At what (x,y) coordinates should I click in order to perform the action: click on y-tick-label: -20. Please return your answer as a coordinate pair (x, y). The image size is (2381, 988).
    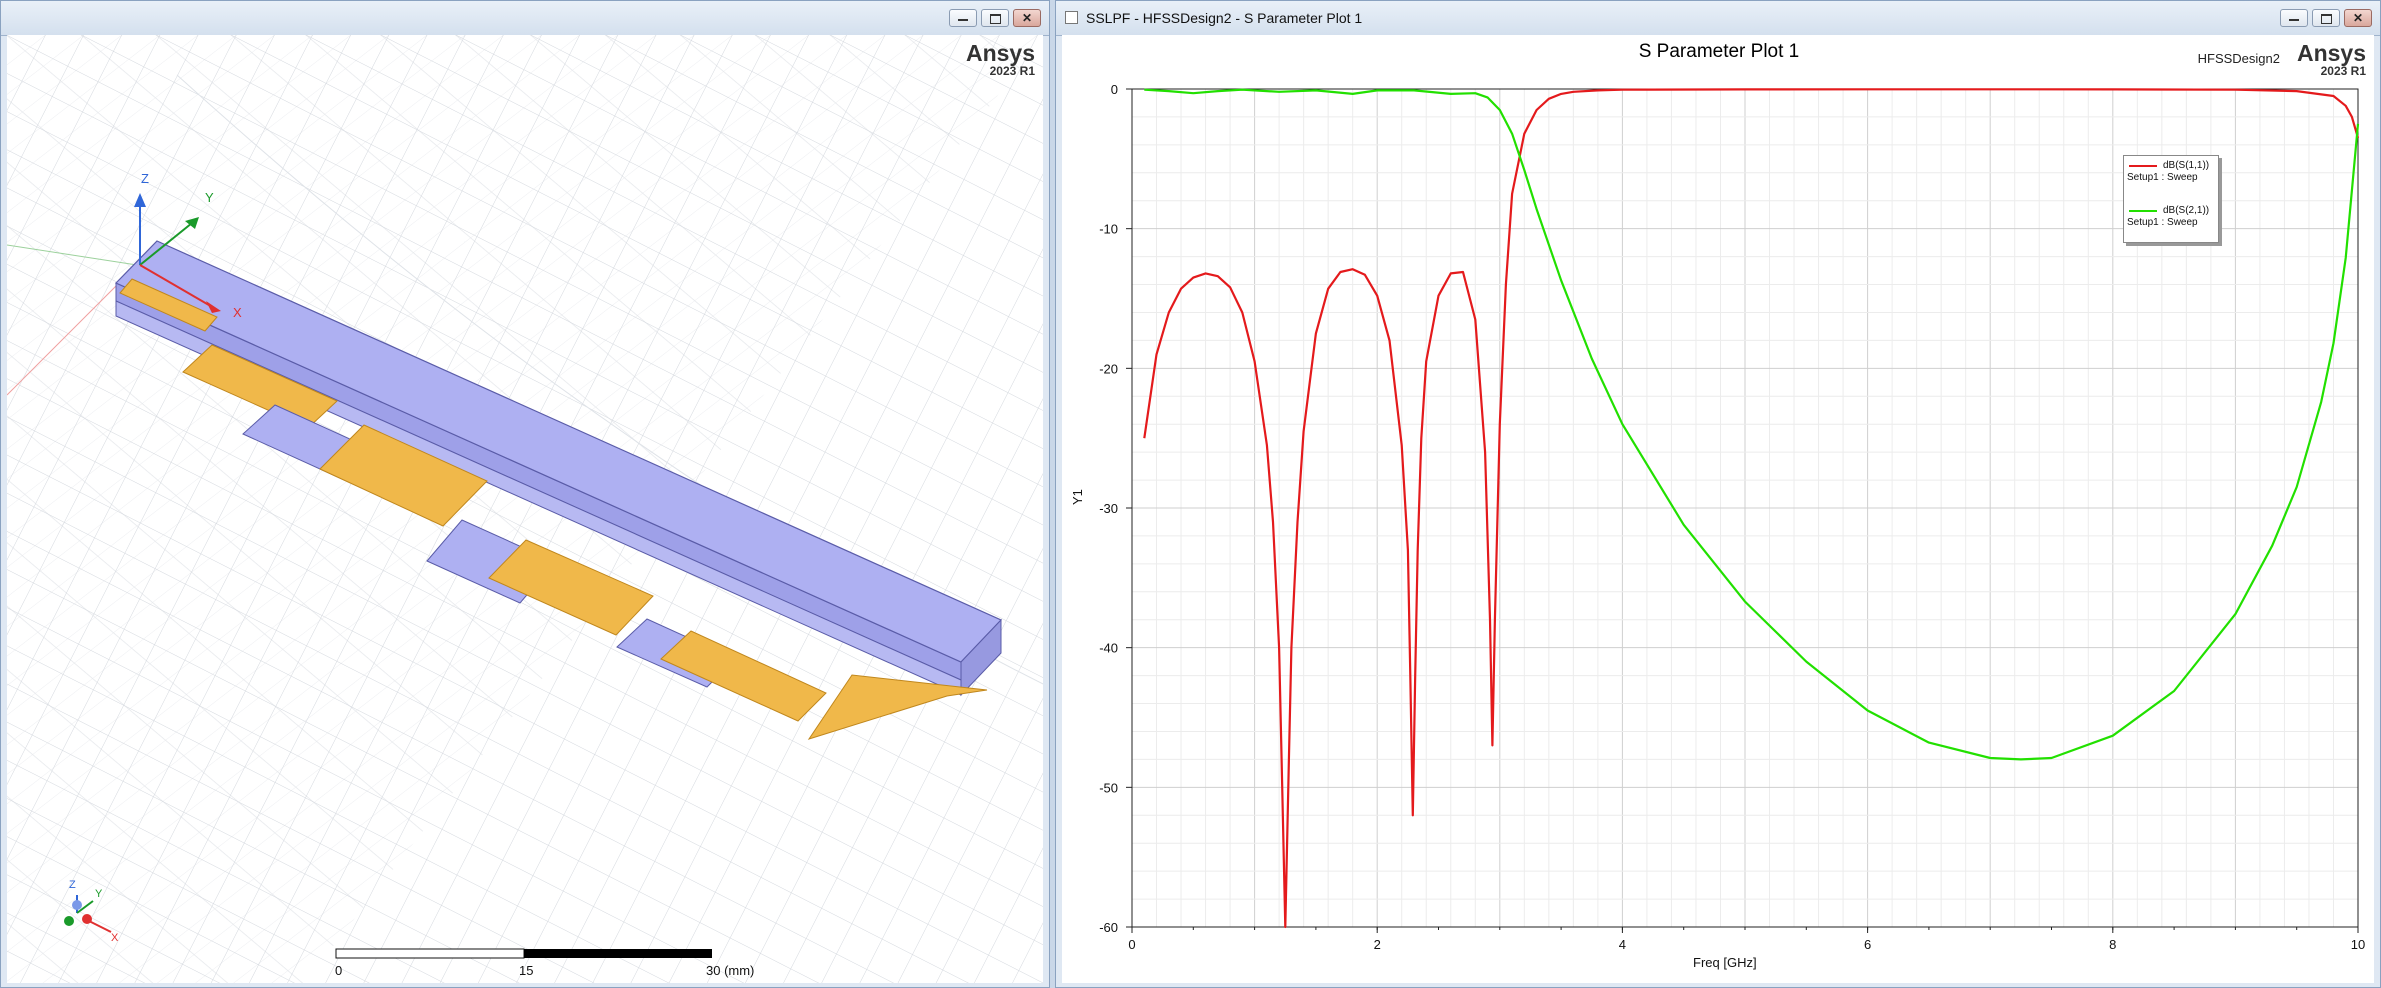
    Looking at the image, I should click on (1108, 368).